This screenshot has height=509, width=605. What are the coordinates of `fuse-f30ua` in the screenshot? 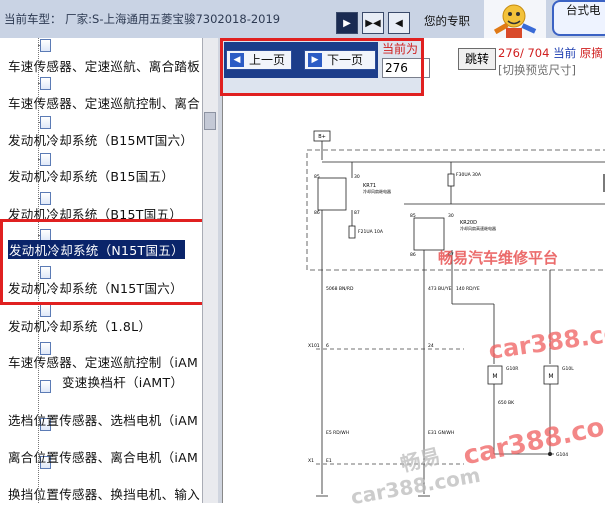 It's located at (451, 180).